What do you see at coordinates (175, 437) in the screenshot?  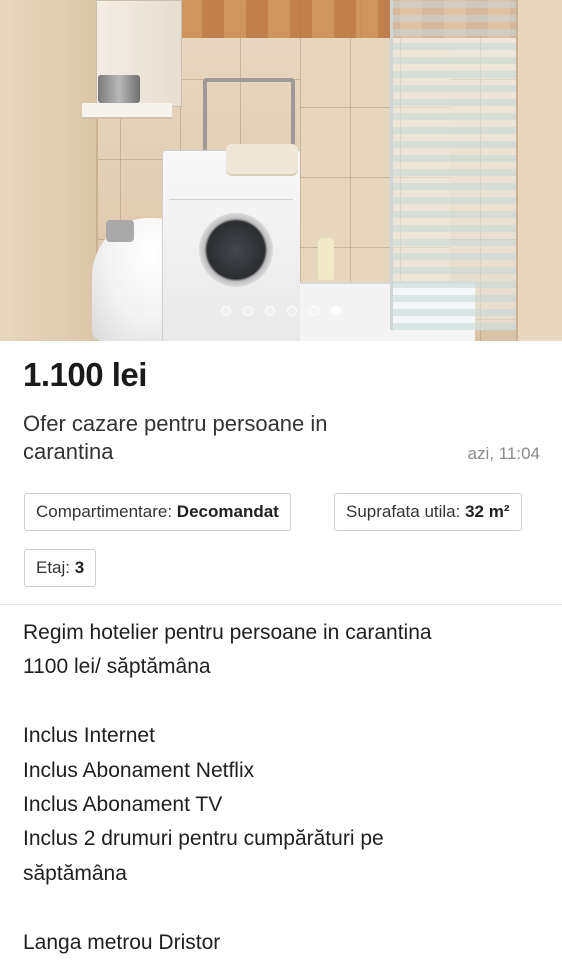 I see `listing-title: Ofer cazare pentru persoane in carantina` at bounding box center [175, 437].